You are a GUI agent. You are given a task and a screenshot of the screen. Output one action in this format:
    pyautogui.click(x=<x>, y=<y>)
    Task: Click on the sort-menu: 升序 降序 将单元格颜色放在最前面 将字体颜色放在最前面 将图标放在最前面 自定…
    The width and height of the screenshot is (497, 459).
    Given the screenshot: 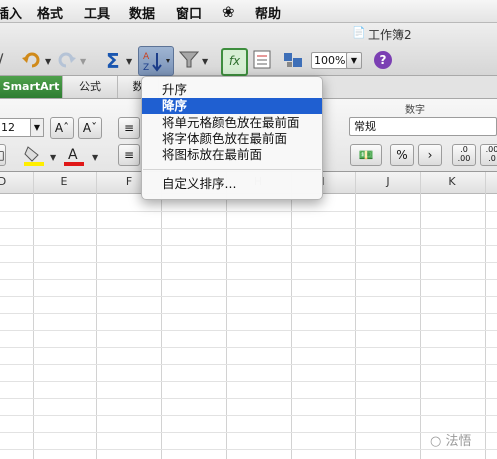 What is the action you would take?
    pyautogui.click(x=232, y=138)
    